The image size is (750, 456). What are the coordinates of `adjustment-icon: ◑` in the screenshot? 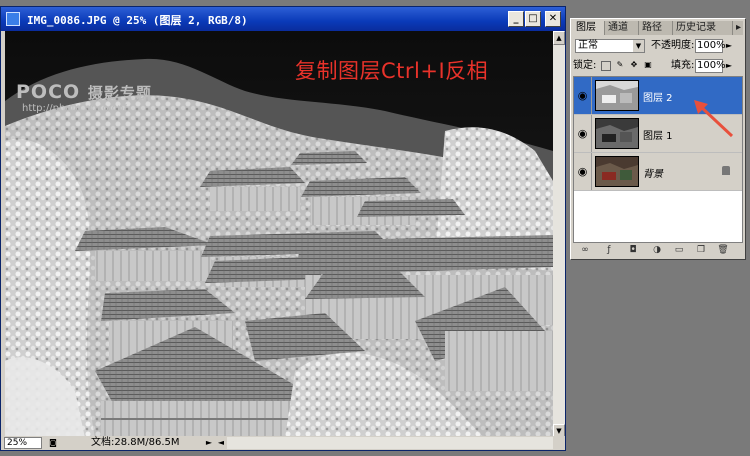 It's located at (657, 250).